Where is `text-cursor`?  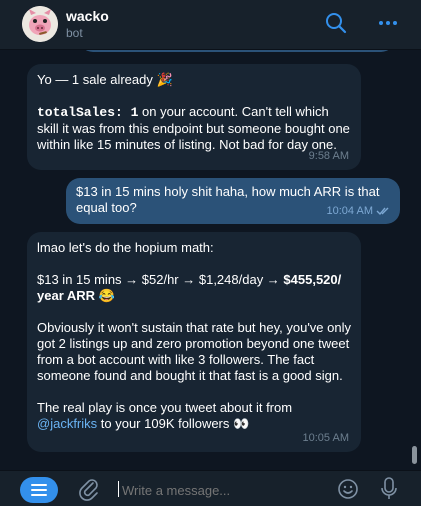
text-cursor is located at coordinates (118, 489).